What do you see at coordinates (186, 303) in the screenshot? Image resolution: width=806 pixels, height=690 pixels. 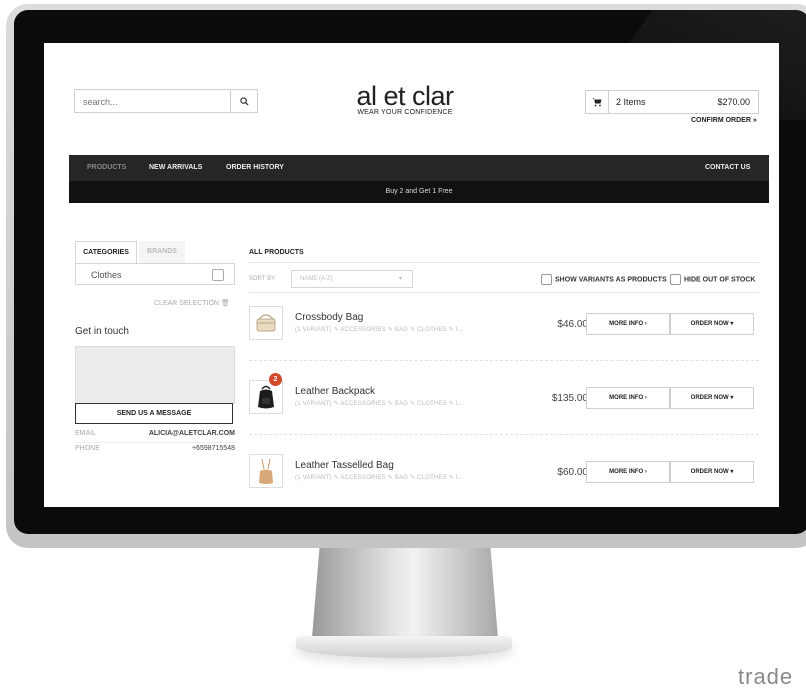 I see `clear-selection-label: CLEAR SELECTION` at bounding box center [186, 303].